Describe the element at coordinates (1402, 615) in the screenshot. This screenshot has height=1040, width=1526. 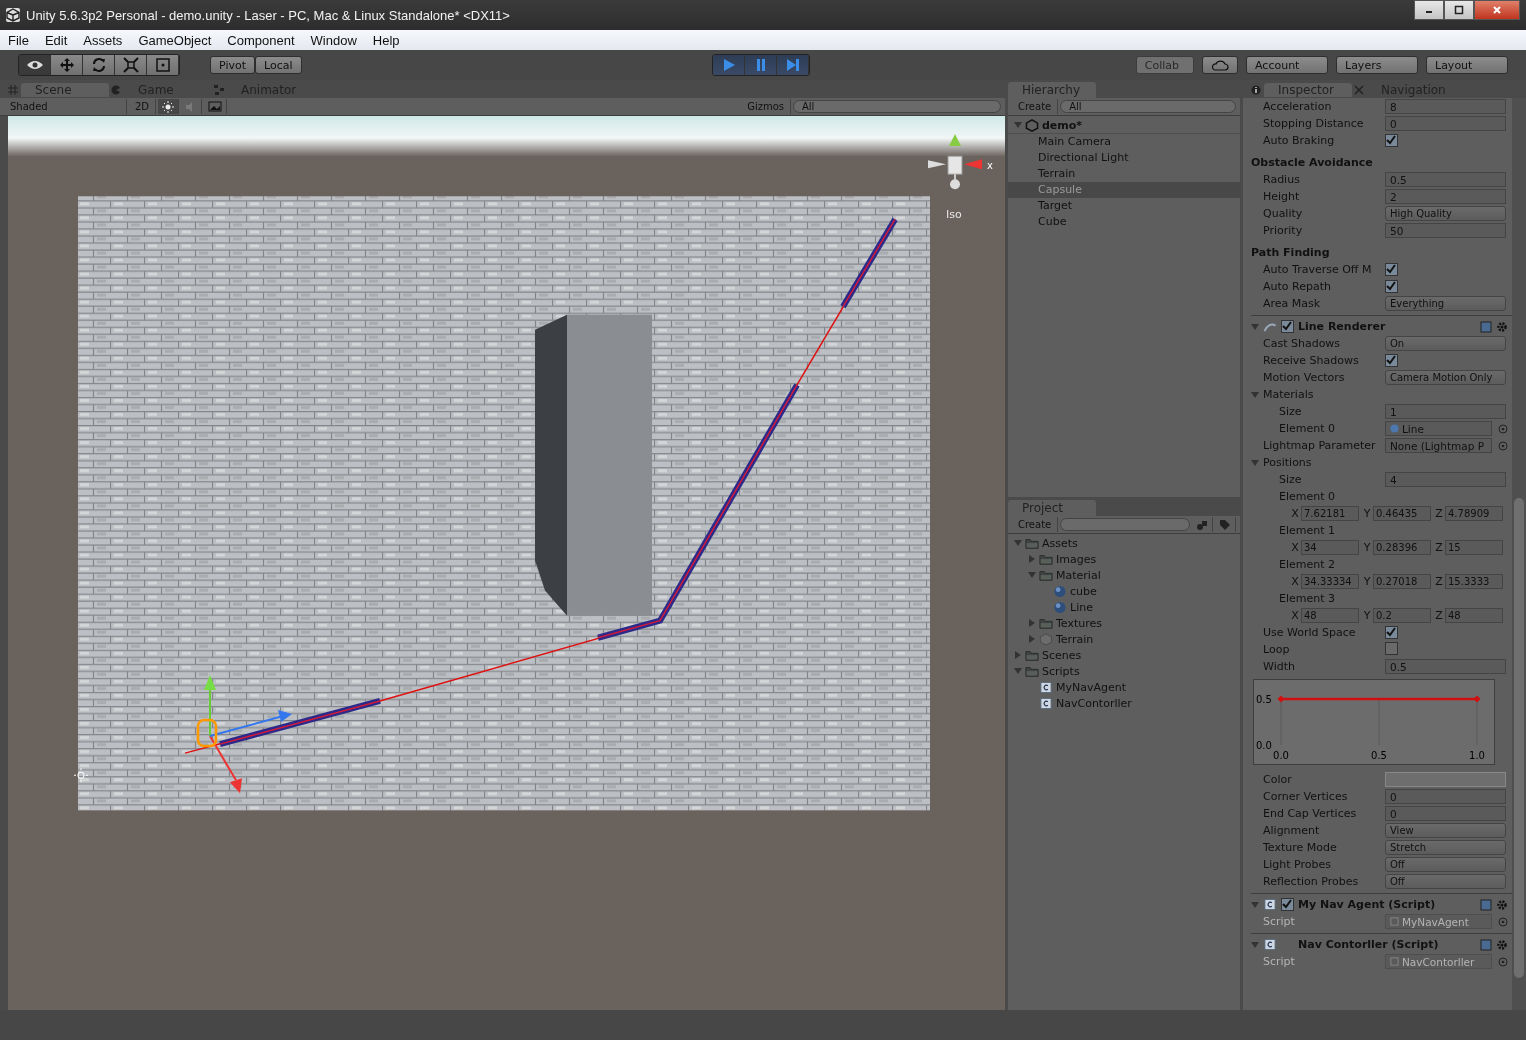
I see `number-field: 0.2` at that location.